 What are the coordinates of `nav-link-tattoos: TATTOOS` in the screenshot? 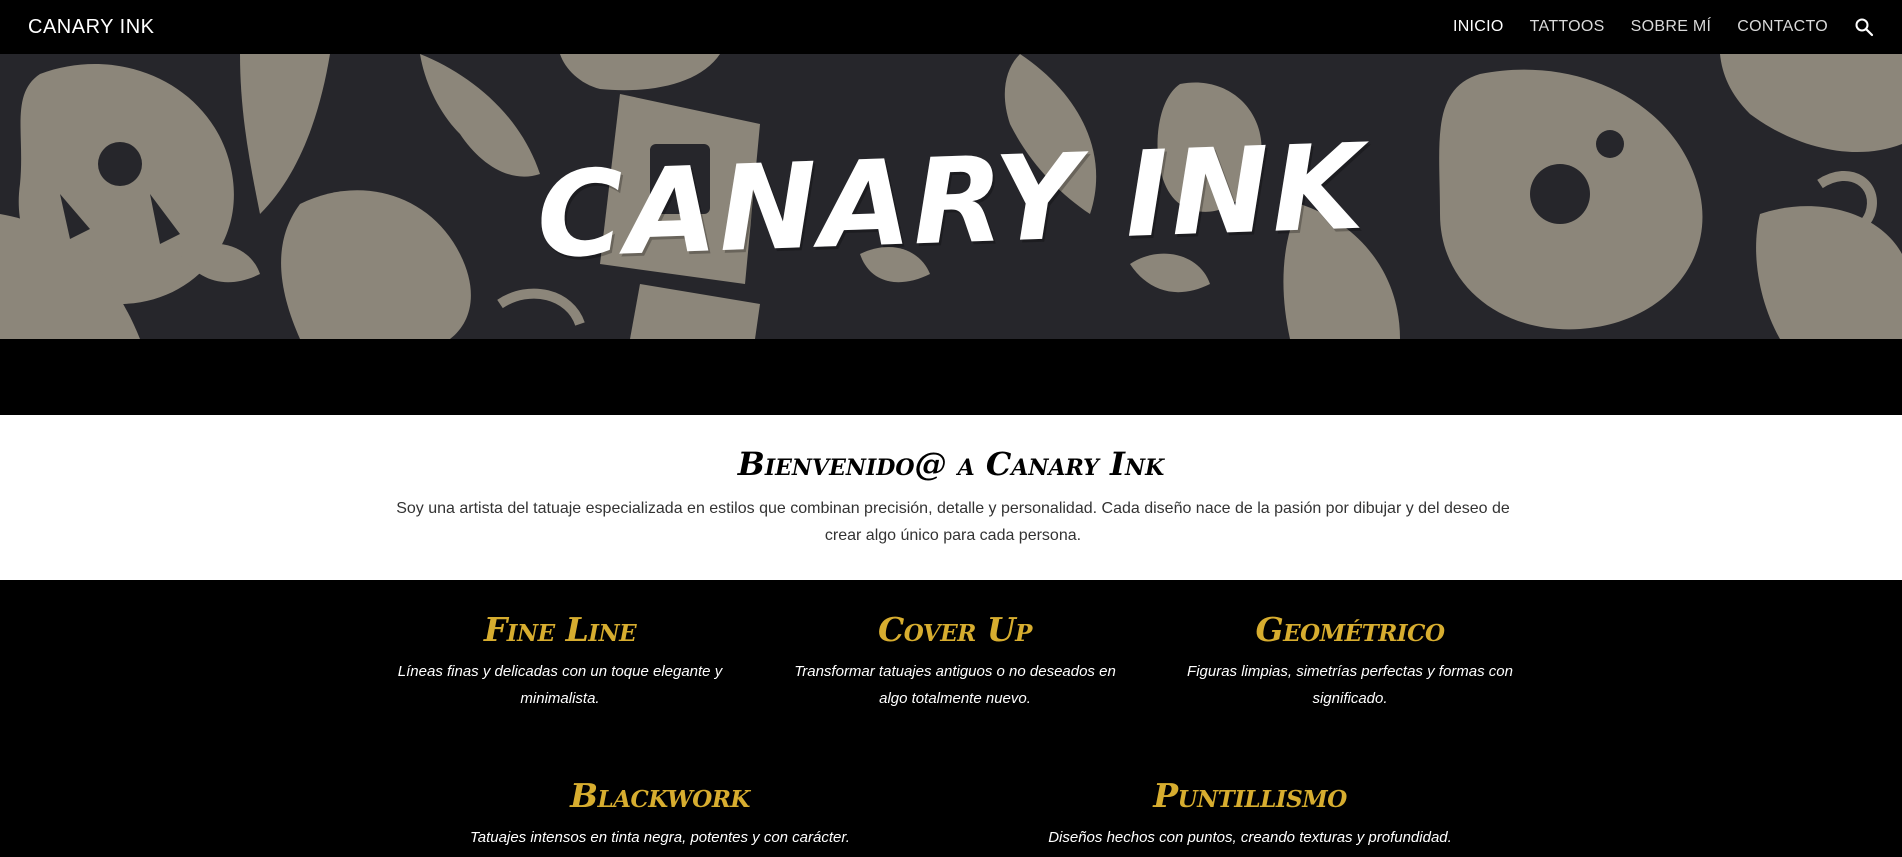 It's located at (1567, 27).